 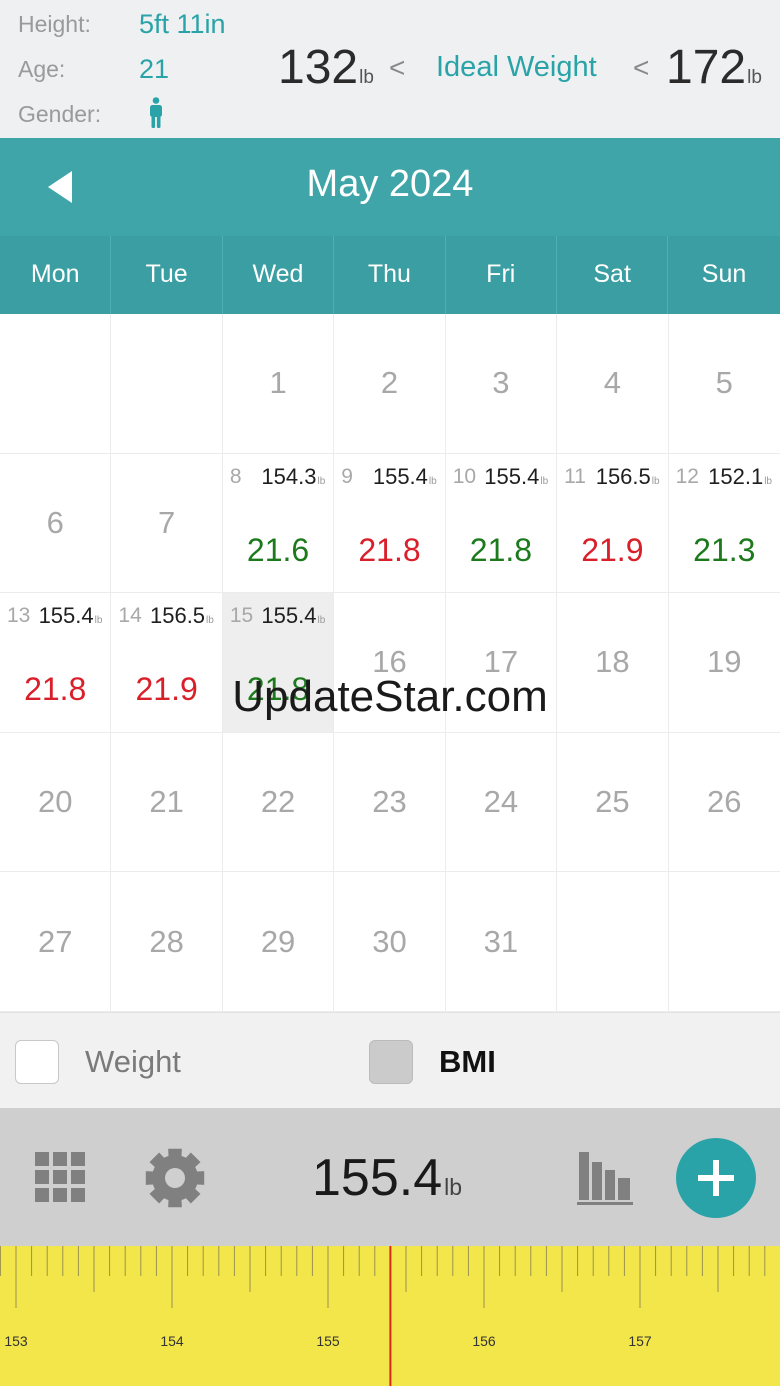 I want to click on calendar-day-18: 18, so click(x=613, y=663).